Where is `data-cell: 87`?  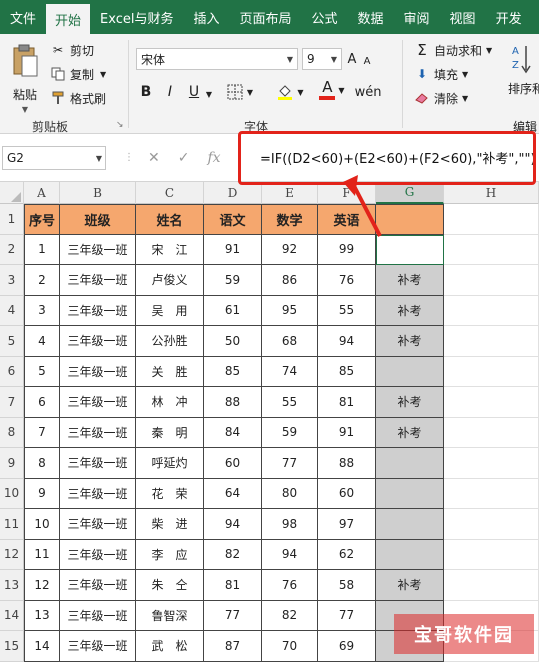
data-cell: 87 is located at coordinates (233, 646).